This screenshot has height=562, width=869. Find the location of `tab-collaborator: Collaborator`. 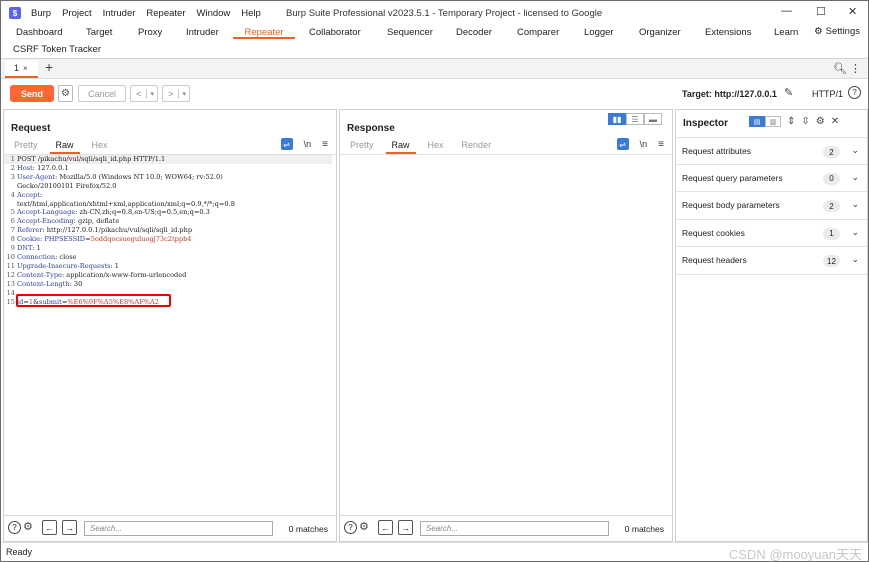

tab-collaborator: Collaborator is located at coordinates (335, 32).